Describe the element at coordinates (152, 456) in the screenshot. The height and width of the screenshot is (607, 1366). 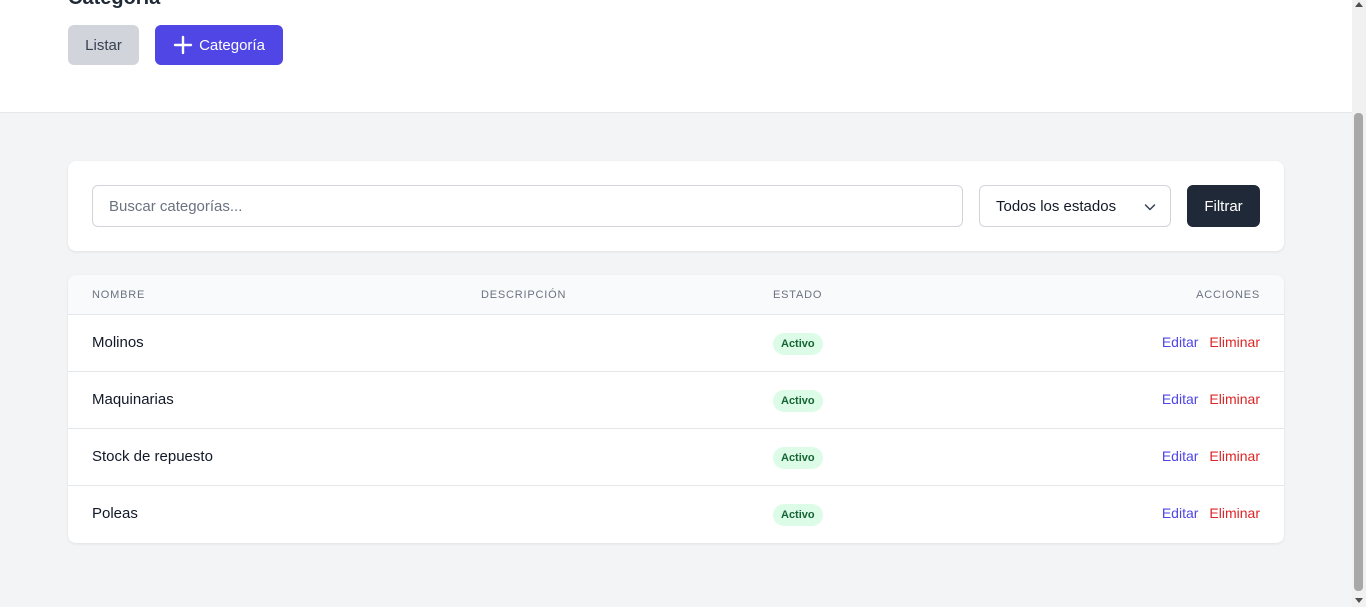
I see `category-name: Stock de repuesto` at that location.